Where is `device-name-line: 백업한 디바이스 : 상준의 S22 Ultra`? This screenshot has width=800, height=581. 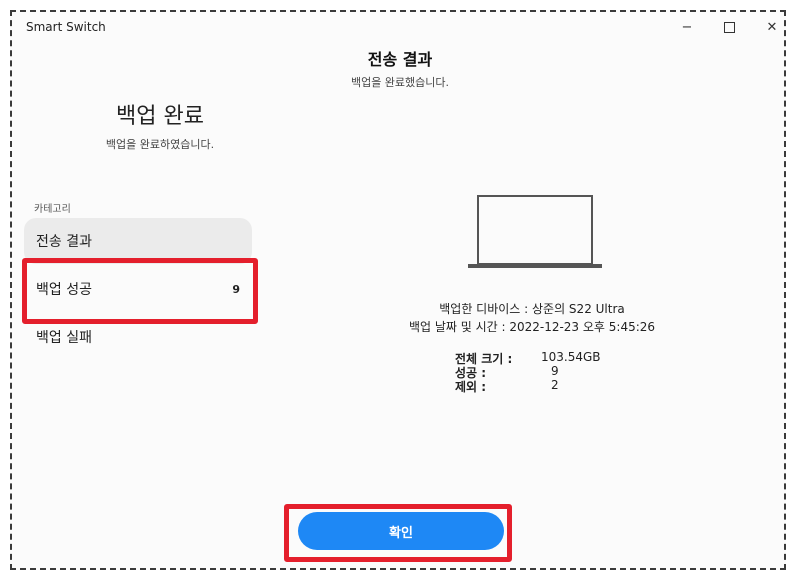
device-name-line: 백업한 디바이스 : 상준의 S22 Ultra is located at coordinates (532, 309).